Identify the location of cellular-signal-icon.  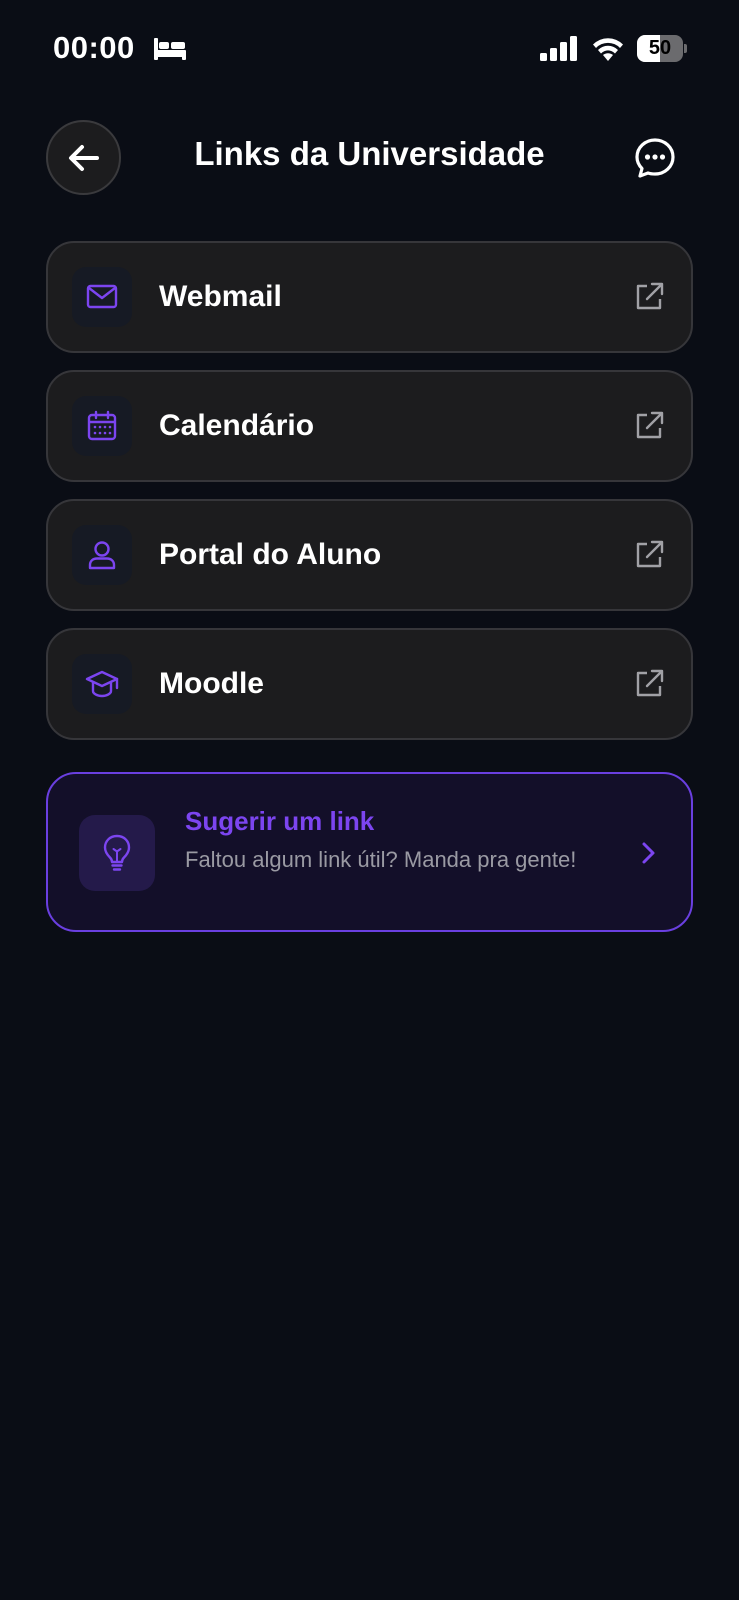
(558, 48).